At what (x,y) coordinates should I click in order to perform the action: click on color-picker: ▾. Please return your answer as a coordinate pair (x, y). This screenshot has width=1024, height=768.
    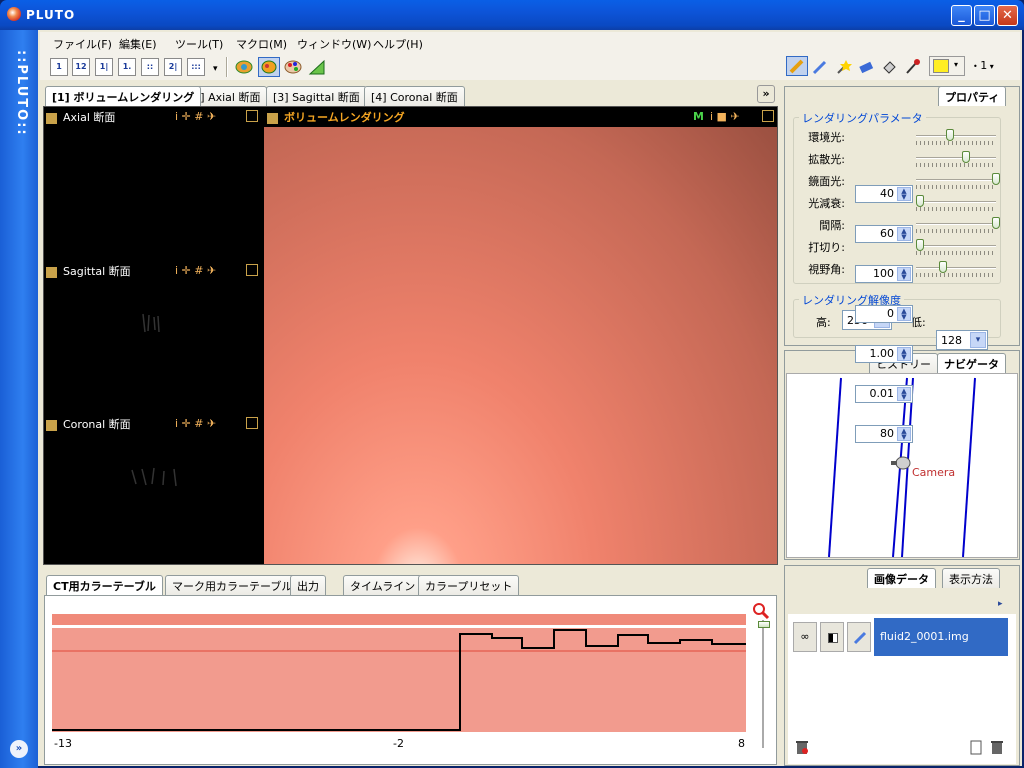
    Looking at the image, I should click on (947, 66).